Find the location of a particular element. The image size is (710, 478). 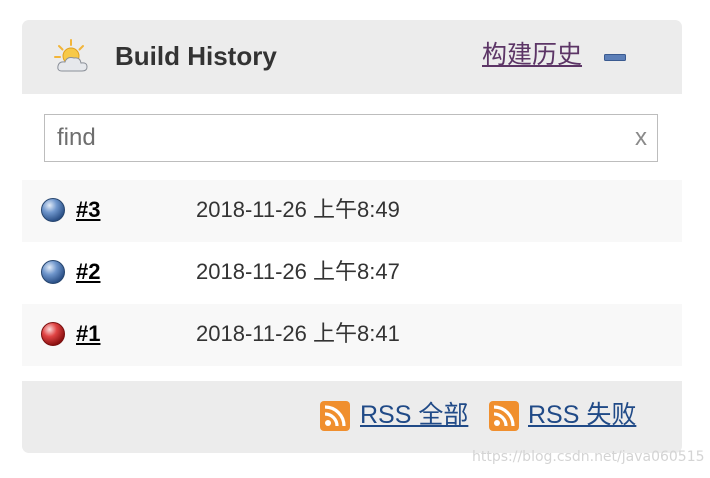

minus-icon is located at coordinates (615, 58).